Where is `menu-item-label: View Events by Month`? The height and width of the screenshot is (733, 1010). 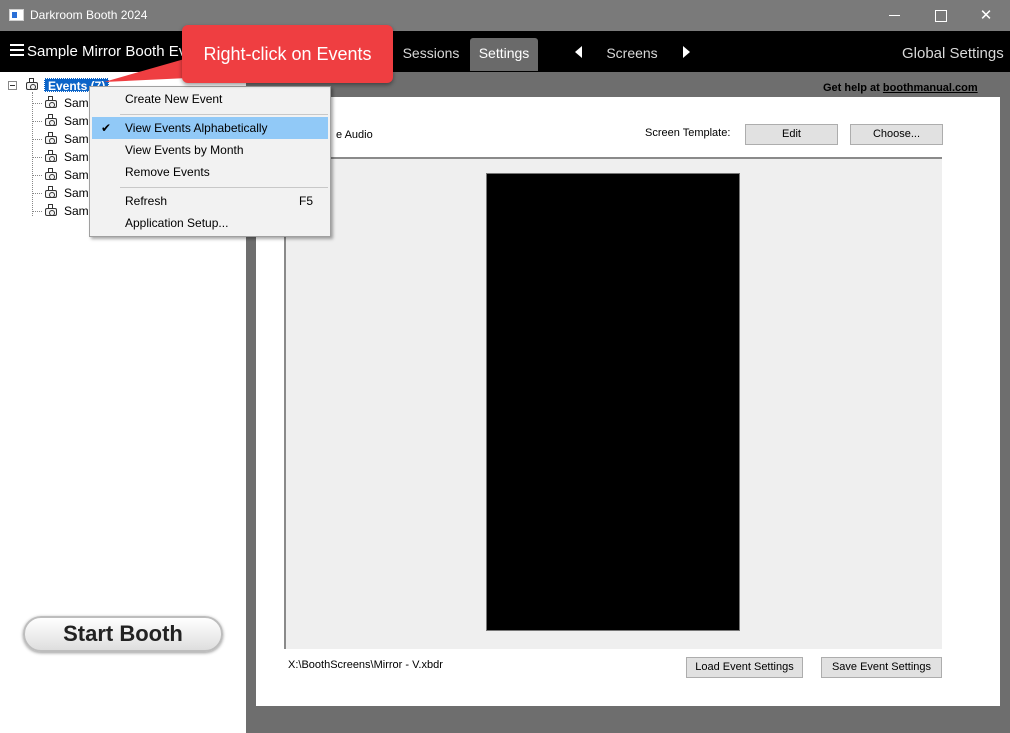
menu-item-label: View Events by Month is located at coordinates (184, 150).